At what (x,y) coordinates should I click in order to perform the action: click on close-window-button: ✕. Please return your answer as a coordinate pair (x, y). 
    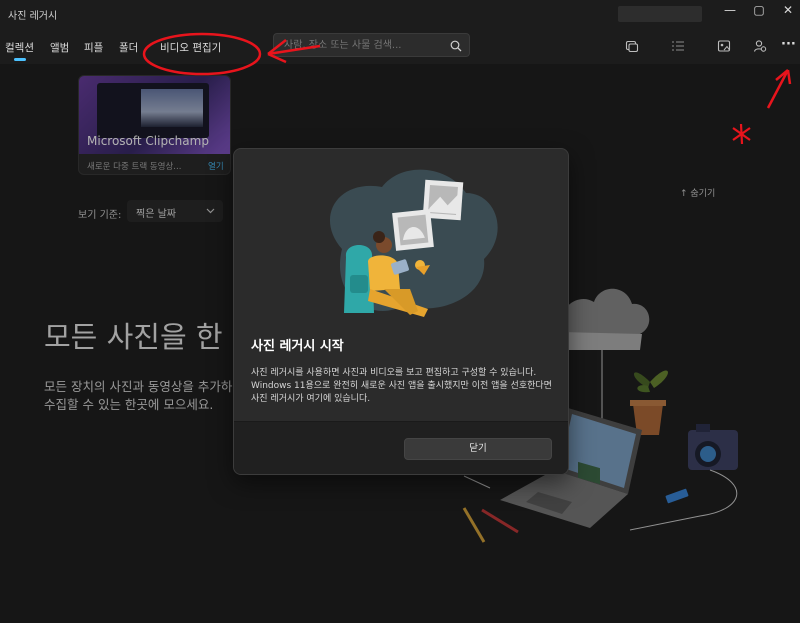
    Looking at the image, I should click on (786, 10).